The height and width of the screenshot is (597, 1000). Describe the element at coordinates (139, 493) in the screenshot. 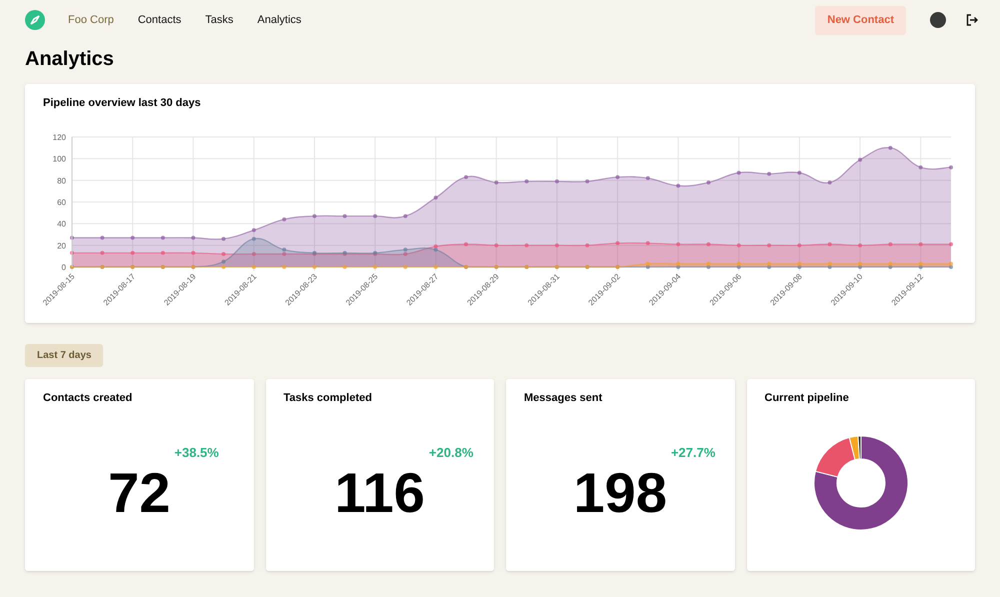

I see `stat-value: 72` at that location.